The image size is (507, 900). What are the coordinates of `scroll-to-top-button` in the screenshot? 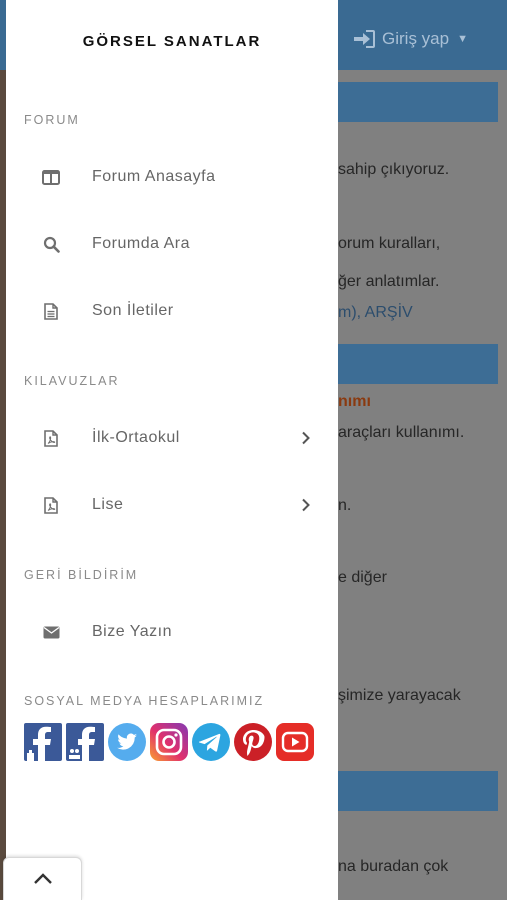 It's located at (42, 878).